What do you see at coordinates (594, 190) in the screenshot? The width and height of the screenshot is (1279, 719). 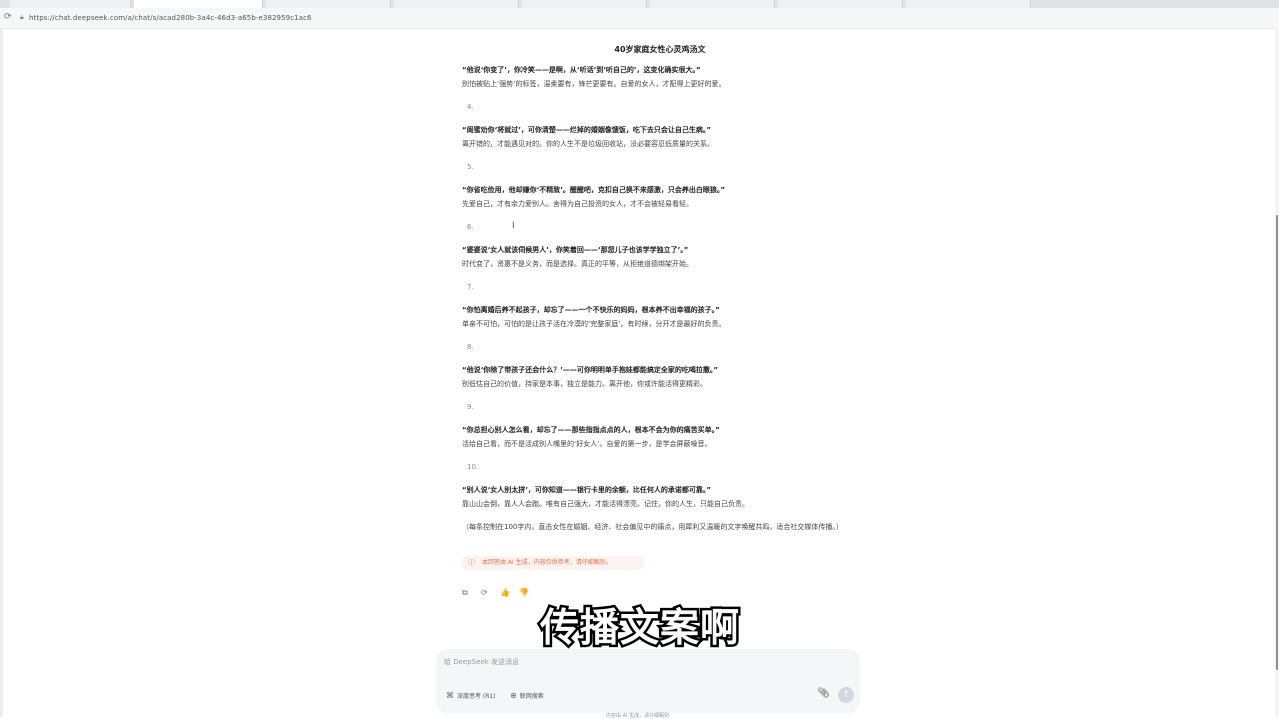 I see `quote-text: “你省吃俭用，他却嫌你‘不精致’。醒醒吧，克扣自己换不来感激，只会养出白眼狼。”` at bounding box center [594, 190].